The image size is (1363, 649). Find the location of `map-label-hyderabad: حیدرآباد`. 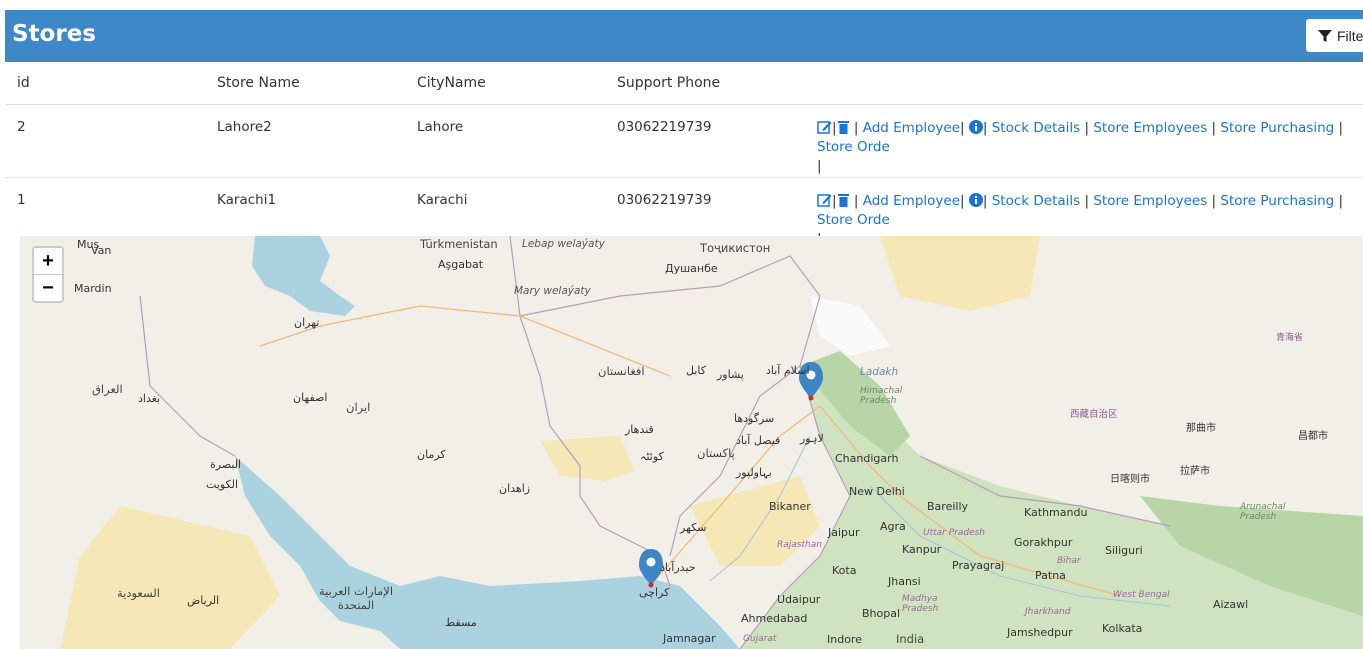

map-label-hyderabad: حیدرآباد is located at coordinates (678, 567).